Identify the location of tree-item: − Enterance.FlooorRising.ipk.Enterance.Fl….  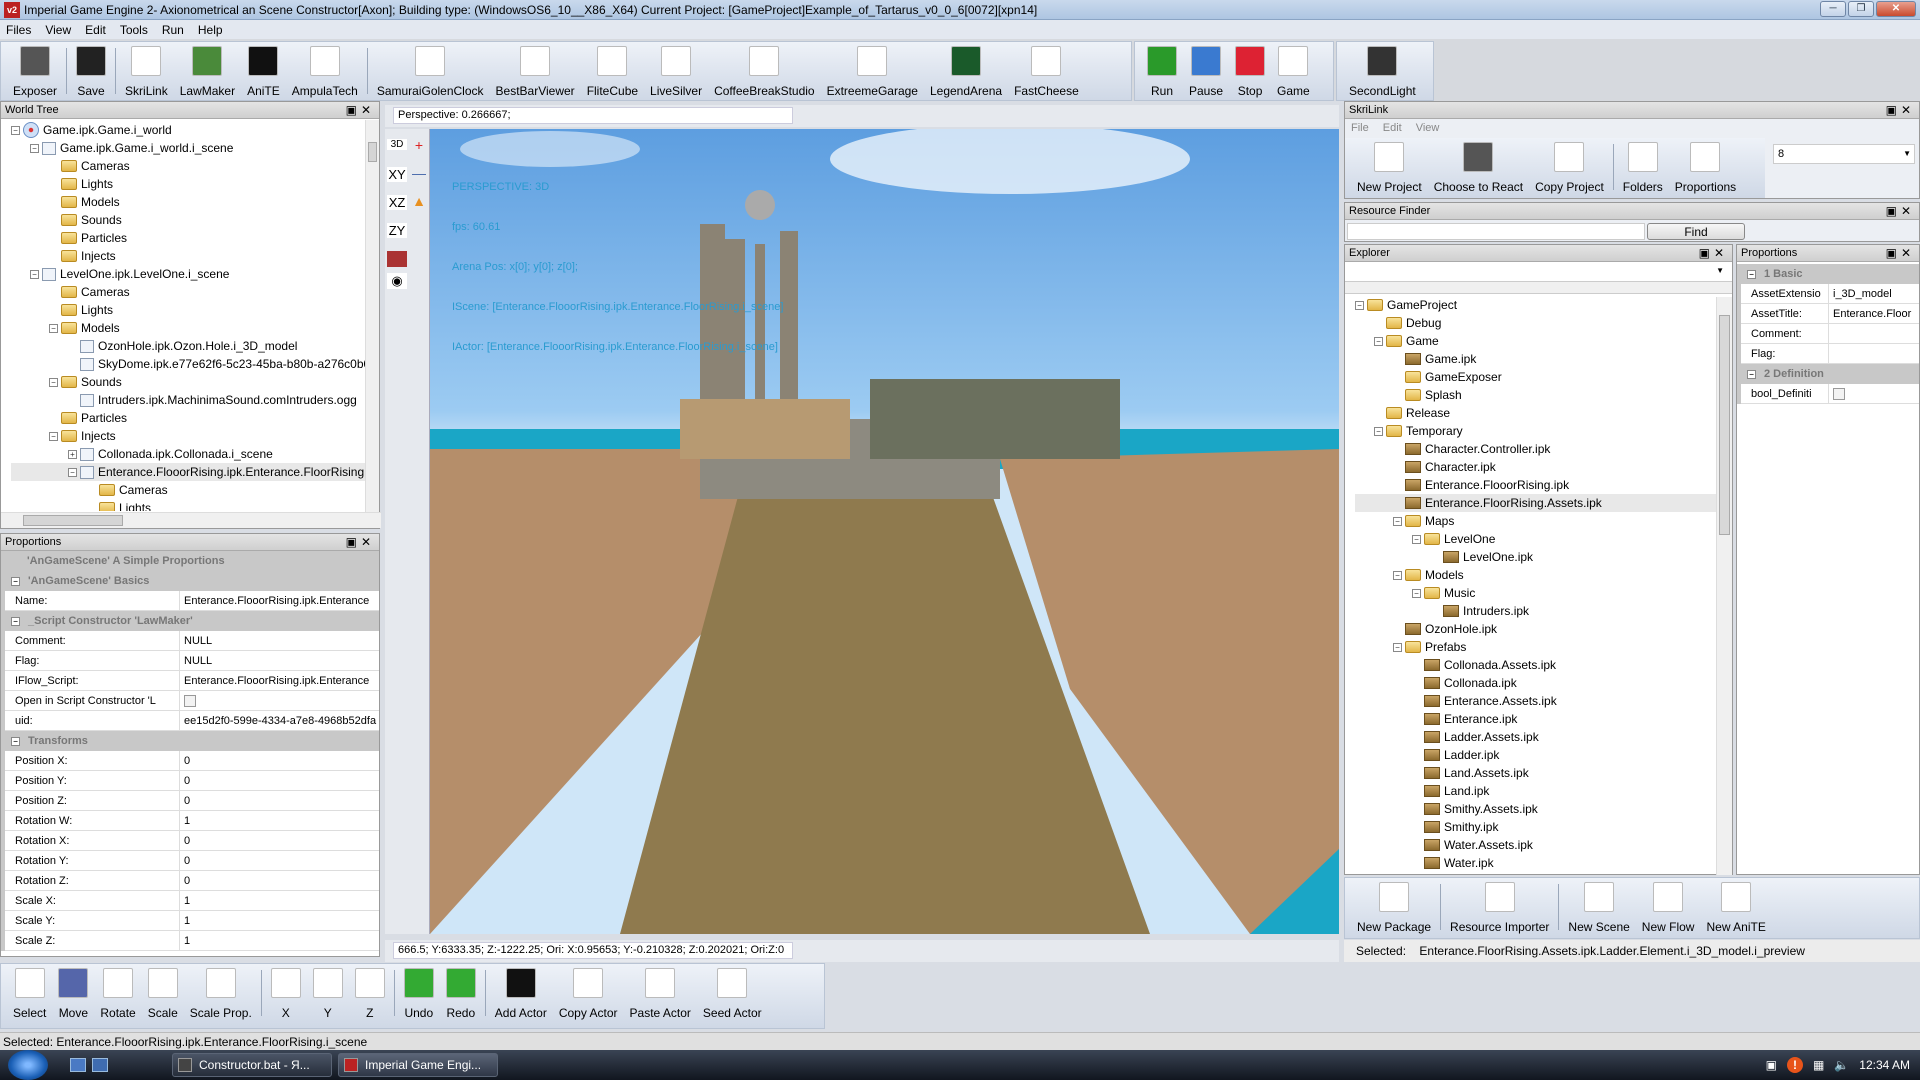
(195, 472).